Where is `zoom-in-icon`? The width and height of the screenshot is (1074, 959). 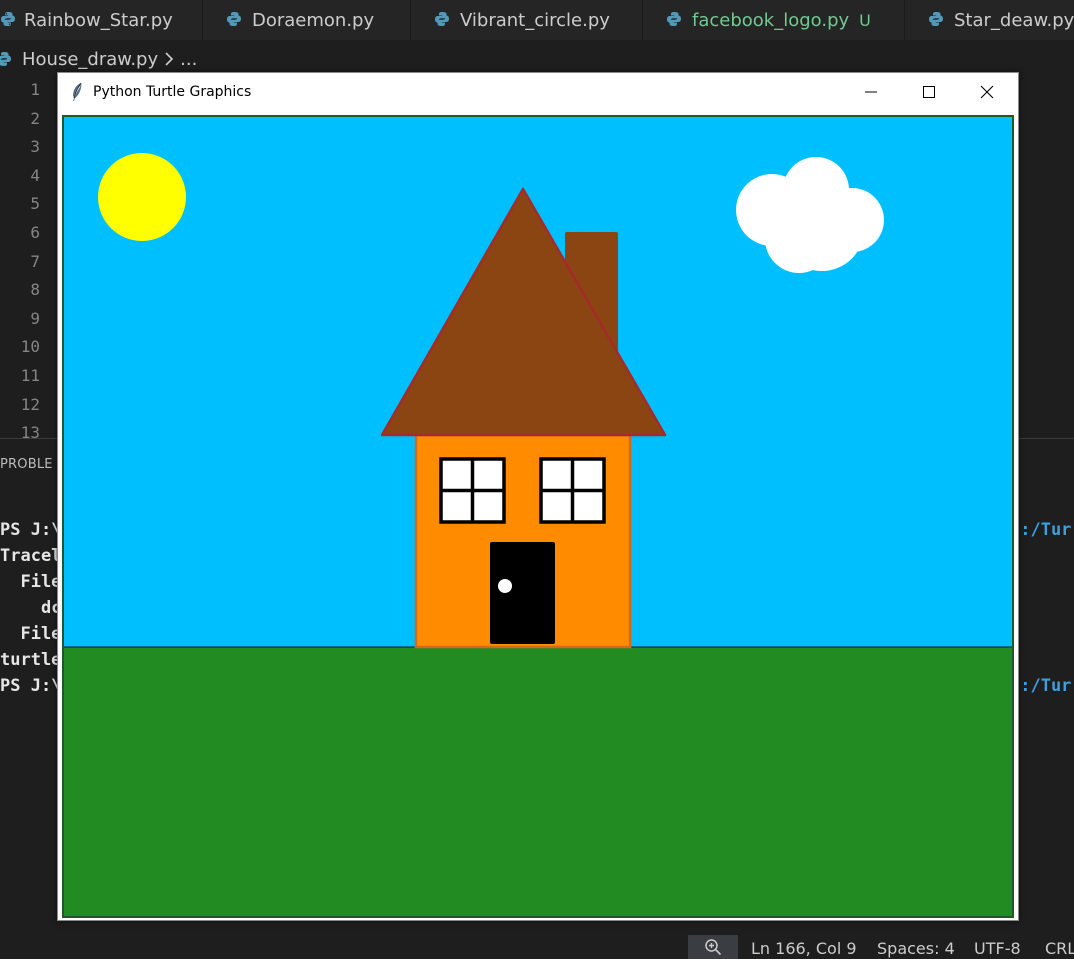 zoom-in-icon is located at coordinates (713, 947).